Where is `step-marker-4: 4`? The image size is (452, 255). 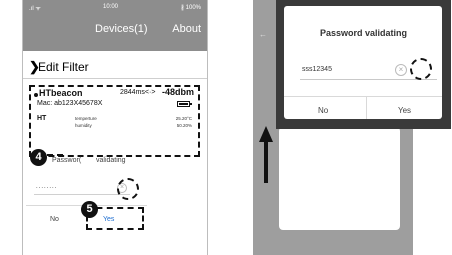 step-marker-4: 4 is located at coordinates (38, 157).